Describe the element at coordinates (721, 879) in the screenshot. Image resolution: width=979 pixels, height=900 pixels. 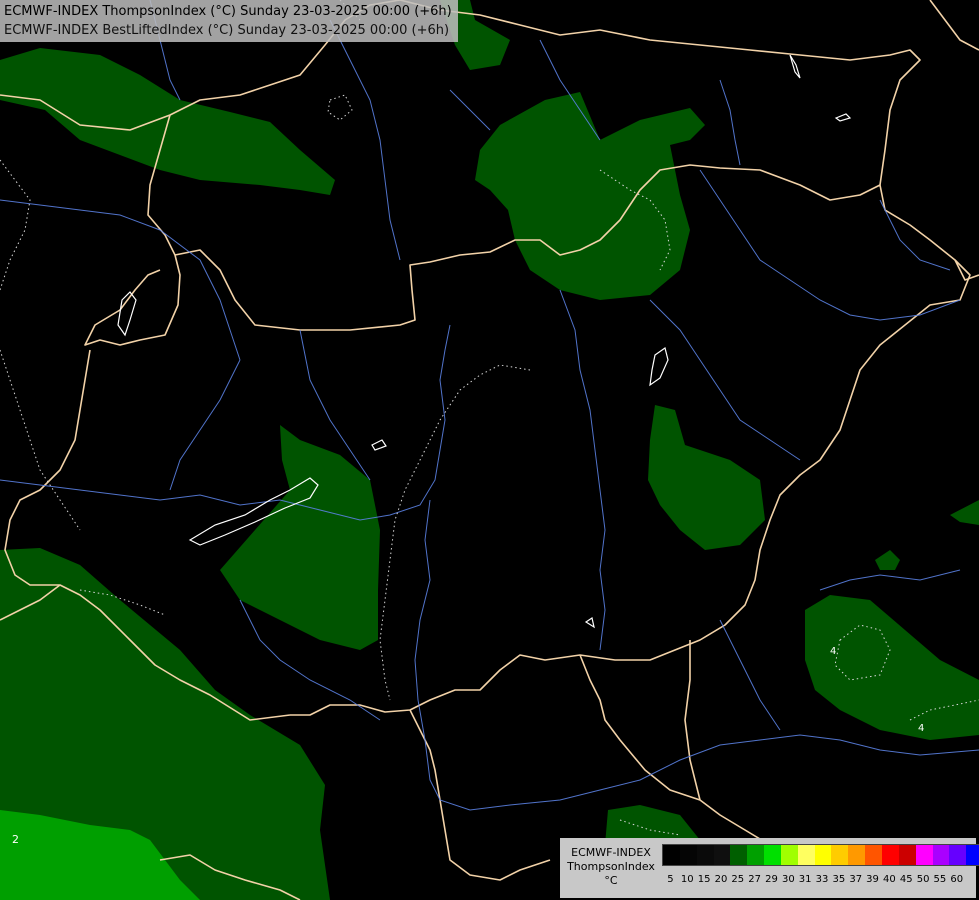
I see `legend-tick-label: 20` at that location.